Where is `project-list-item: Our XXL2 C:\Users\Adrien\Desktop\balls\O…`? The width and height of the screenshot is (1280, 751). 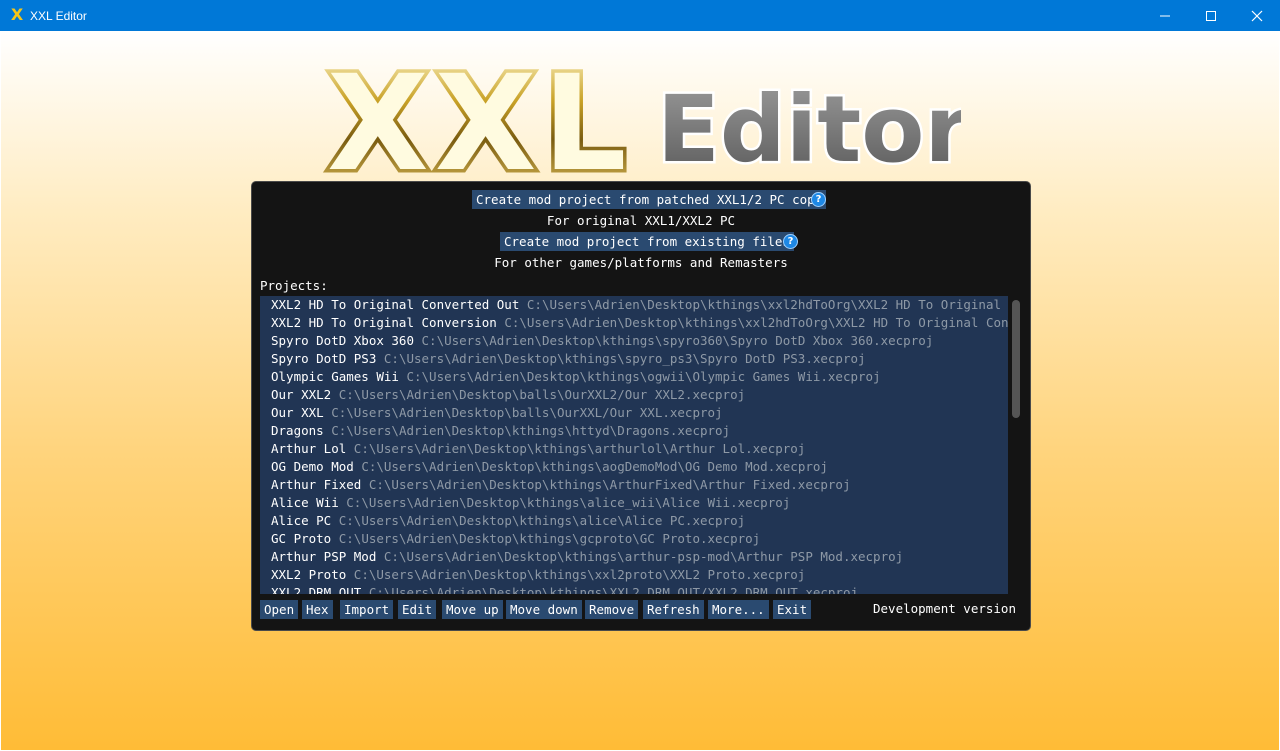 project-list-item: Our XXL2 C:\Users\Adrien\Desktop\balls\O… is located at coordinates (508, 395).